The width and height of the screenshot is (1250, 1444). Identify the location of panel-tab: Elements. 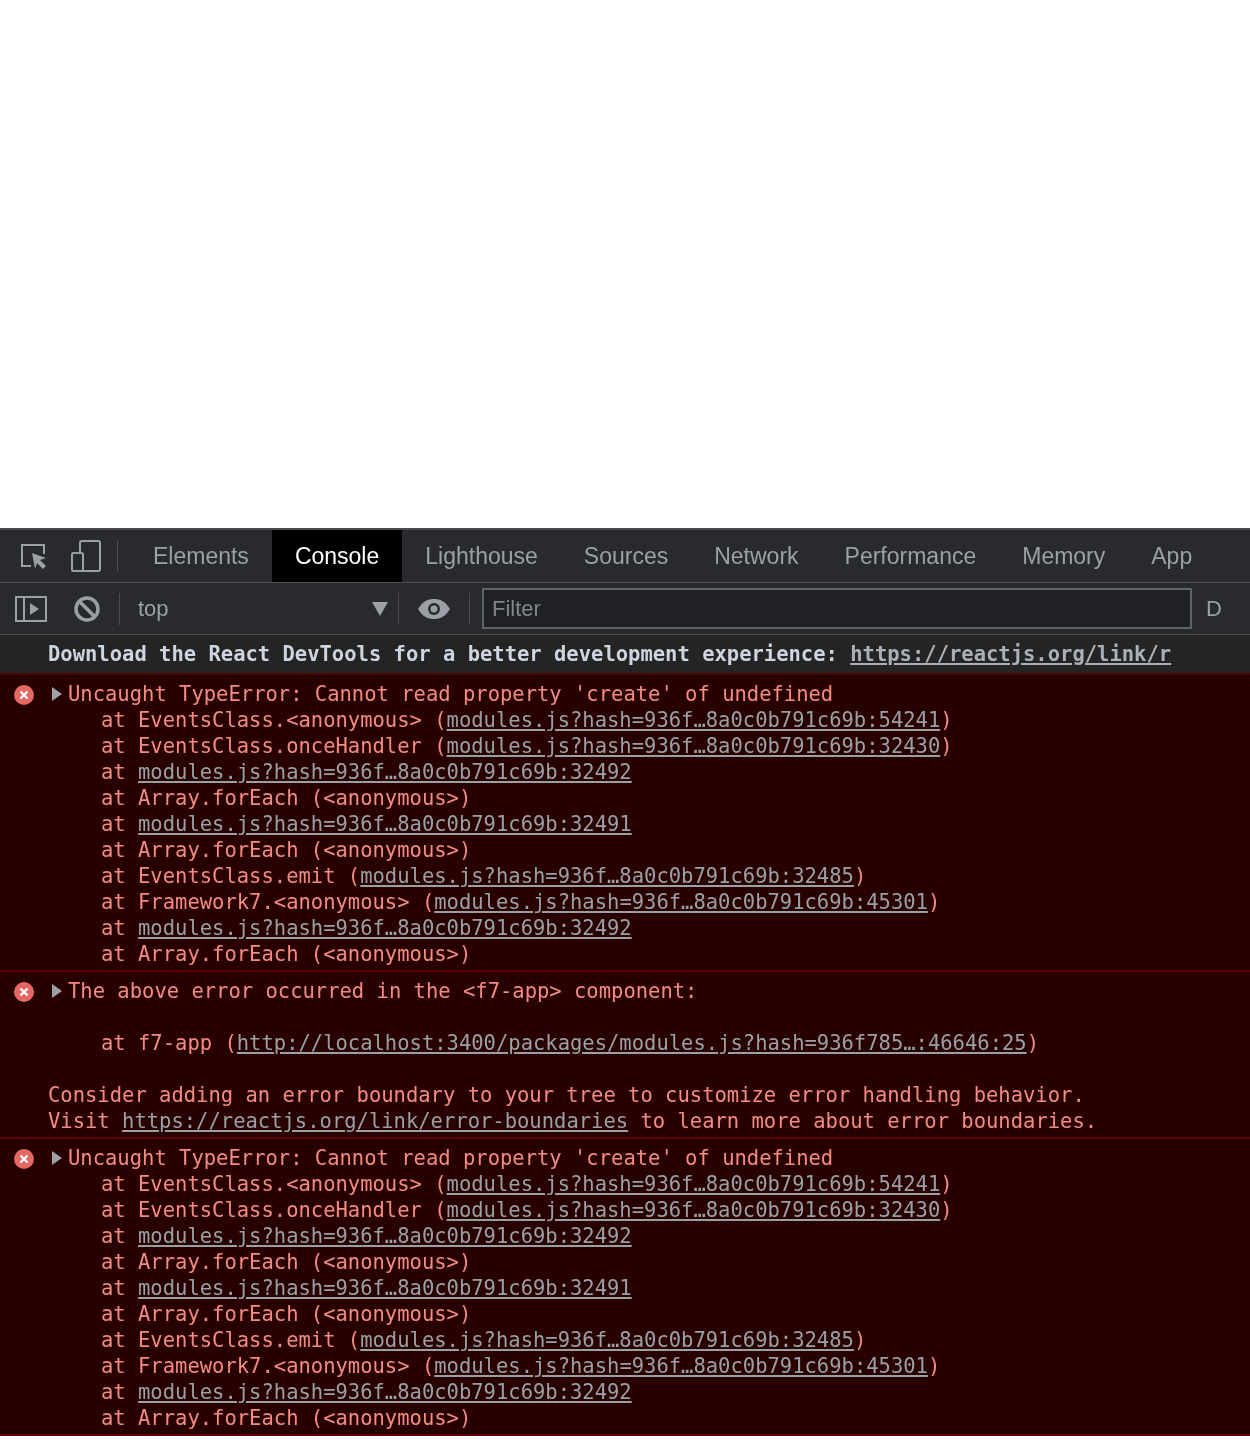
(201, 556).